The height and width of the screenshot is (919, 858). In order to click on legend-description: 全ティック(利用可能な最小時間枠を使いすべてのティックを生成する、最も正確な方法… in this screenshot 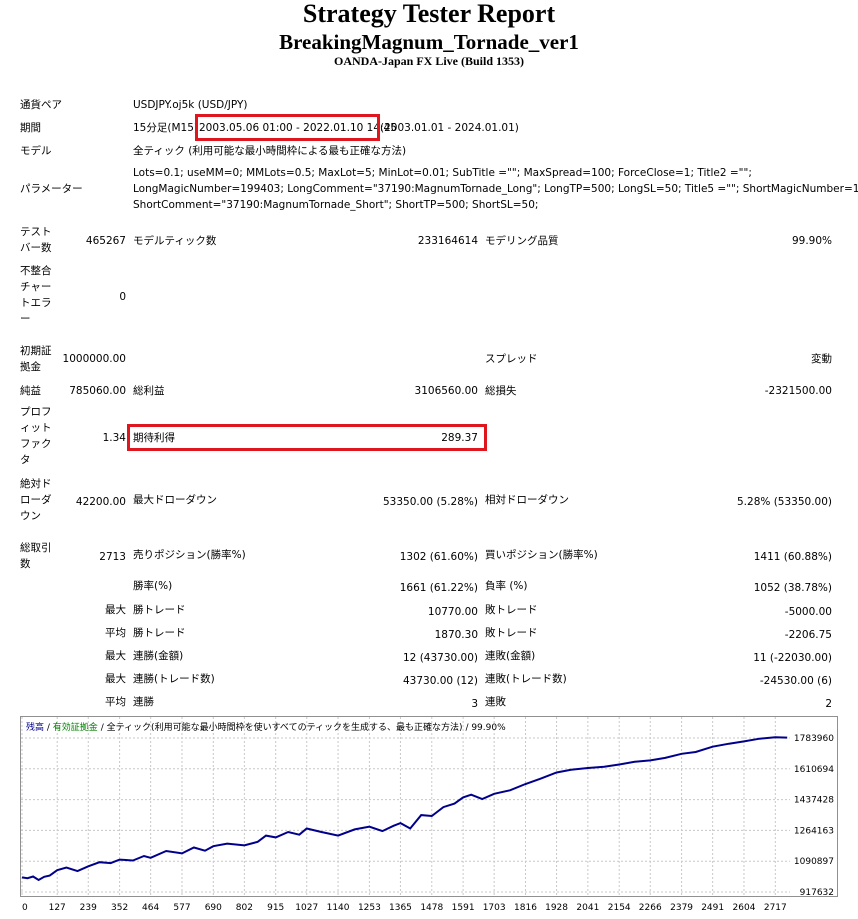, I will do `click(285, 727)`.